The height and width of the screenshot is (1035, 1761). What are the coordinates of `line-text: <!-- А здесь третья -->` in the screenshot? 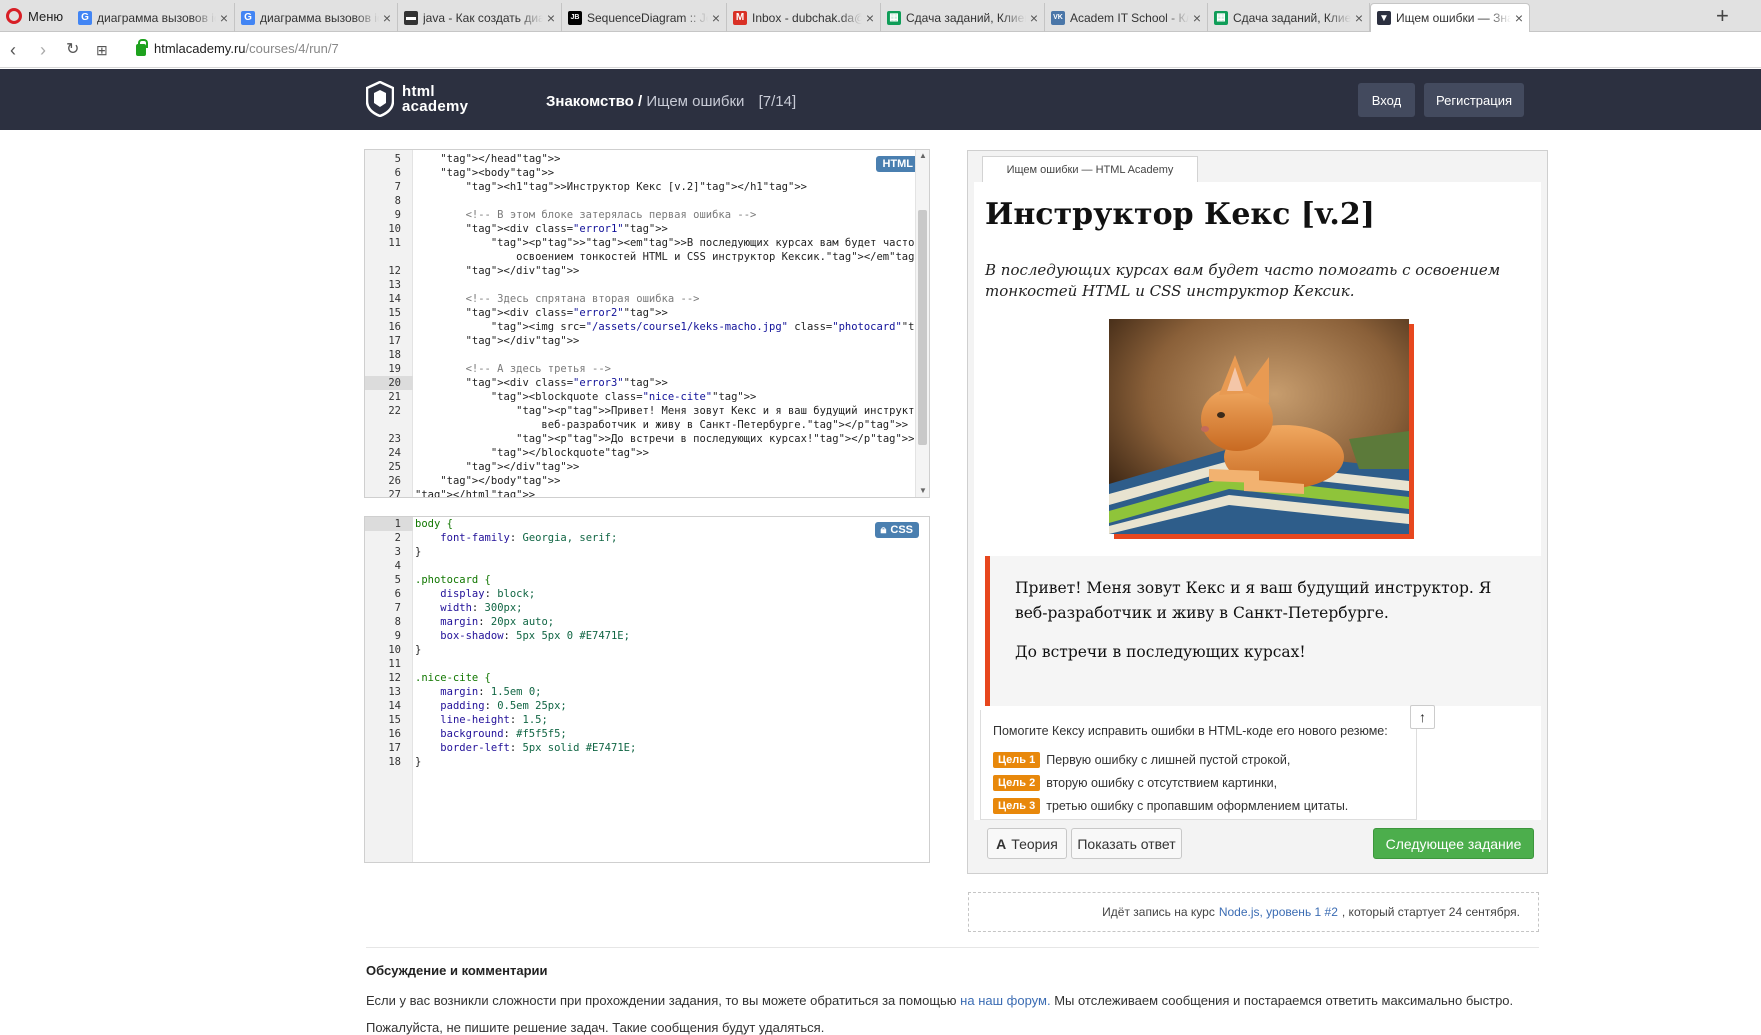 It's located at (513, 369).